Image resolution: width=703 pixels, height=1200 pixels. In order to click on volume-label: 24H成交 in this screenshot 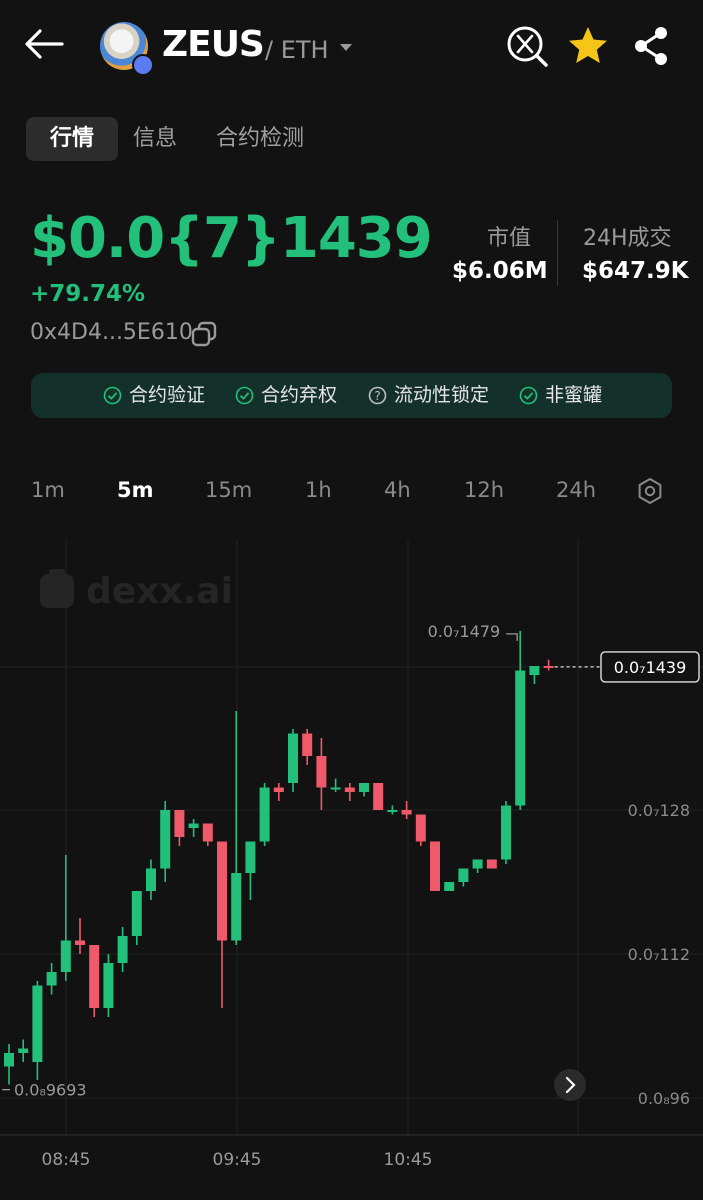, I will do `click(627, 238)`.